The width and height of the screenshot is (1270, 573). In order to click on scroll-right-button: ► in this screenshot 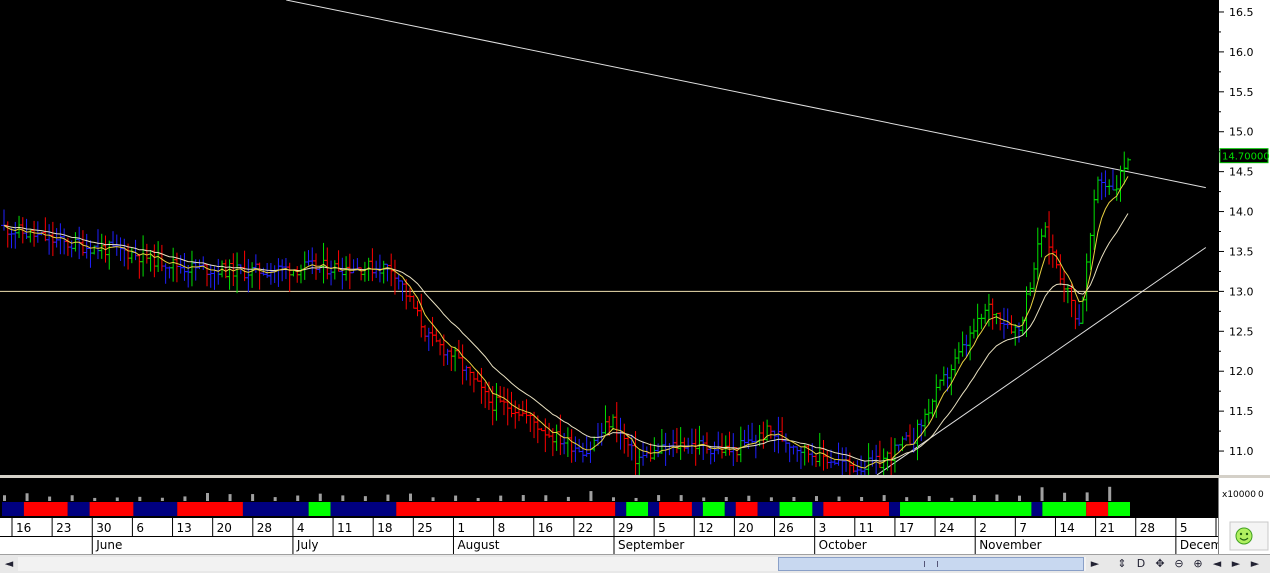, I will do `click(1095, 564)`.